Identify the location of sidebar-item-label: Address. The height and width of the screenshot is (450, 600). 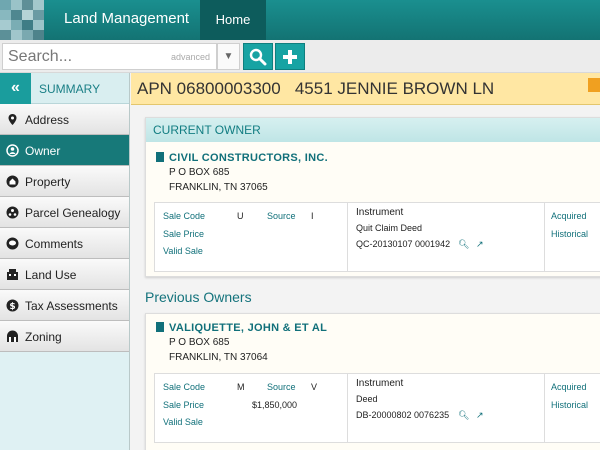
(47, 120).